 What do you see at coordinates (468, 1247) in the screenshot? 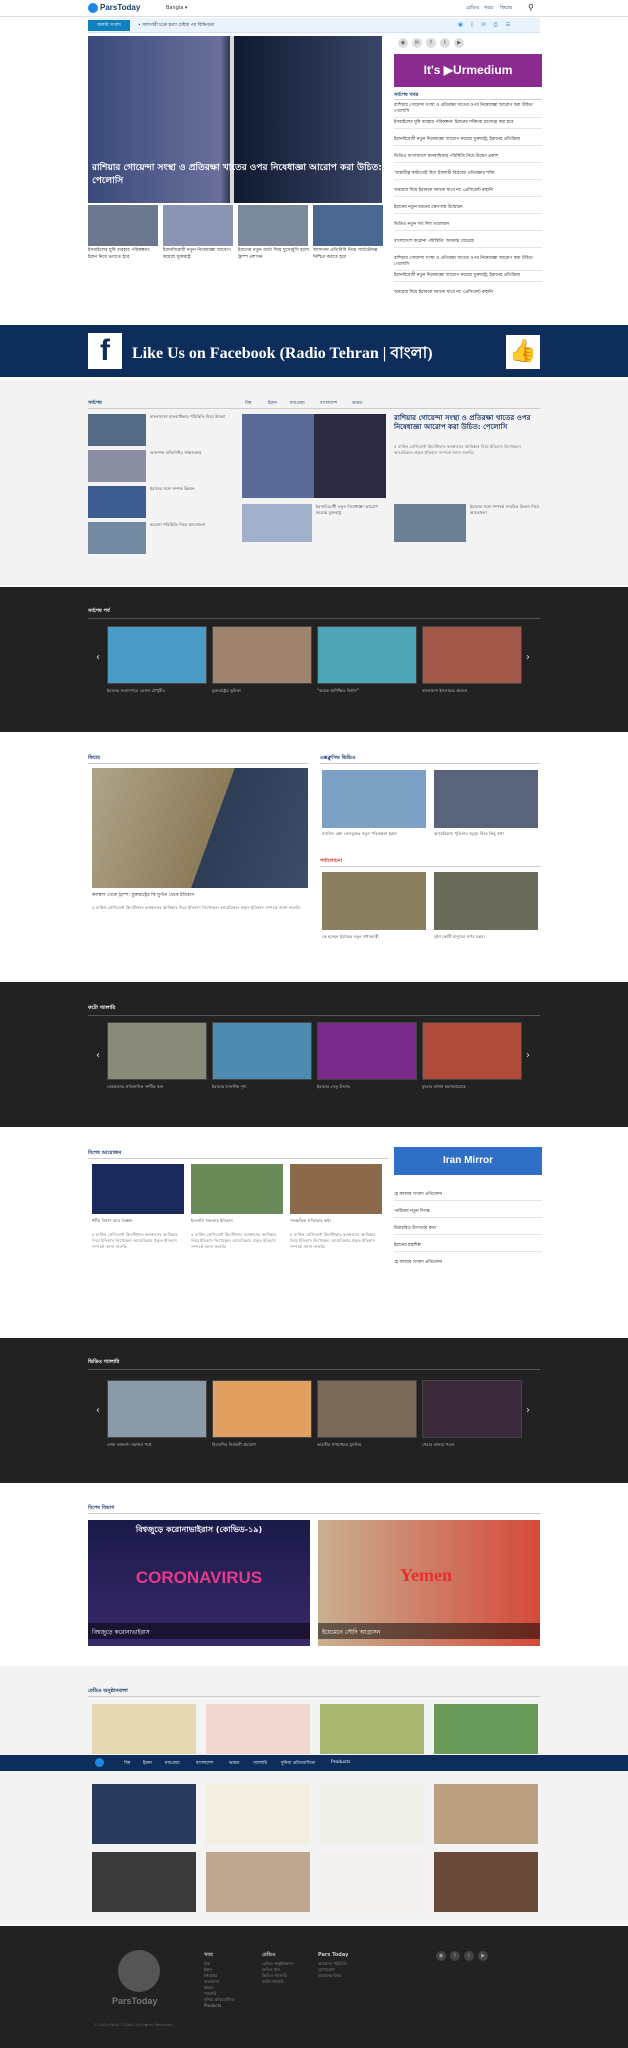
I see `iran-mirror-item: ইরানের হস্তশিল্প` at bounding box center [468, 1247].